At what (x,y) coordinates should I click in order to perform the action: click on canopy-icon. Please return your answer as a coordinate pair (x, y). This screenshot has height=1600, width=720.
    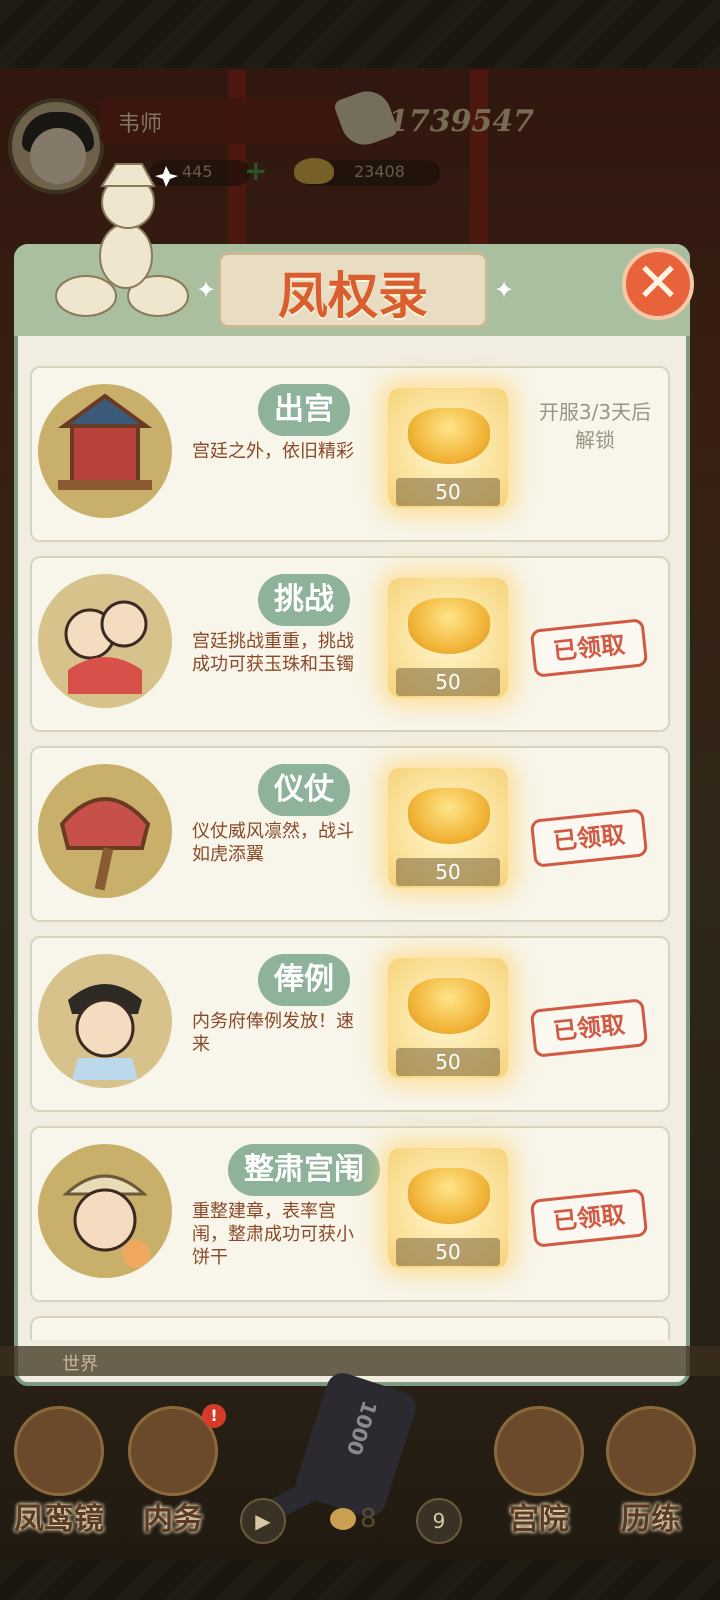
    Looking at the image, I should click on (105, 831).